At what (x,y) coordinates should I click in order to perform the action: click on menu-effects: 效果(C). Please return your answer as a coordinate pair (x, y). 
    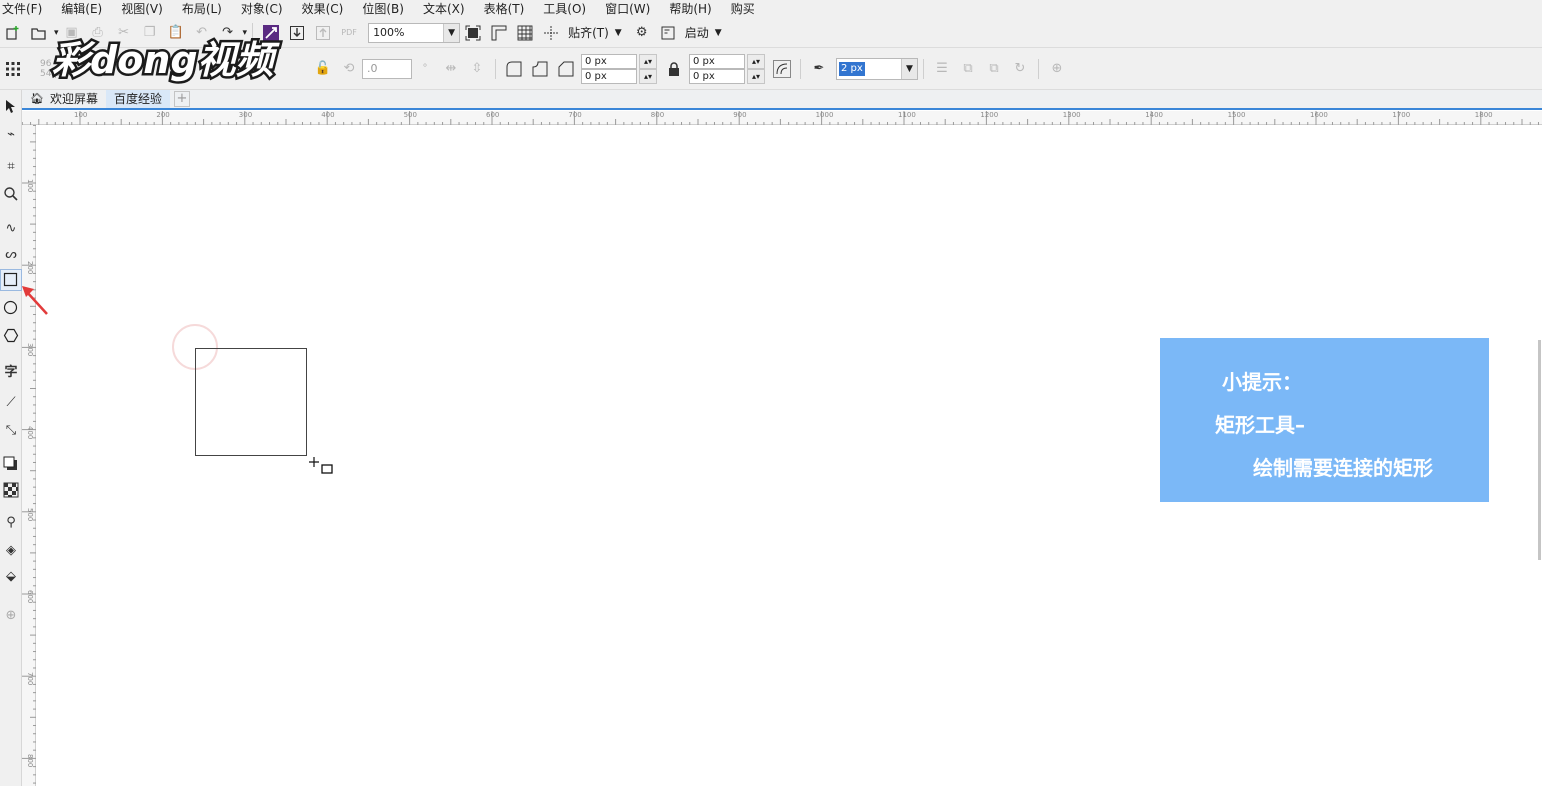
    Looking at the image, I should click on (323, 9).